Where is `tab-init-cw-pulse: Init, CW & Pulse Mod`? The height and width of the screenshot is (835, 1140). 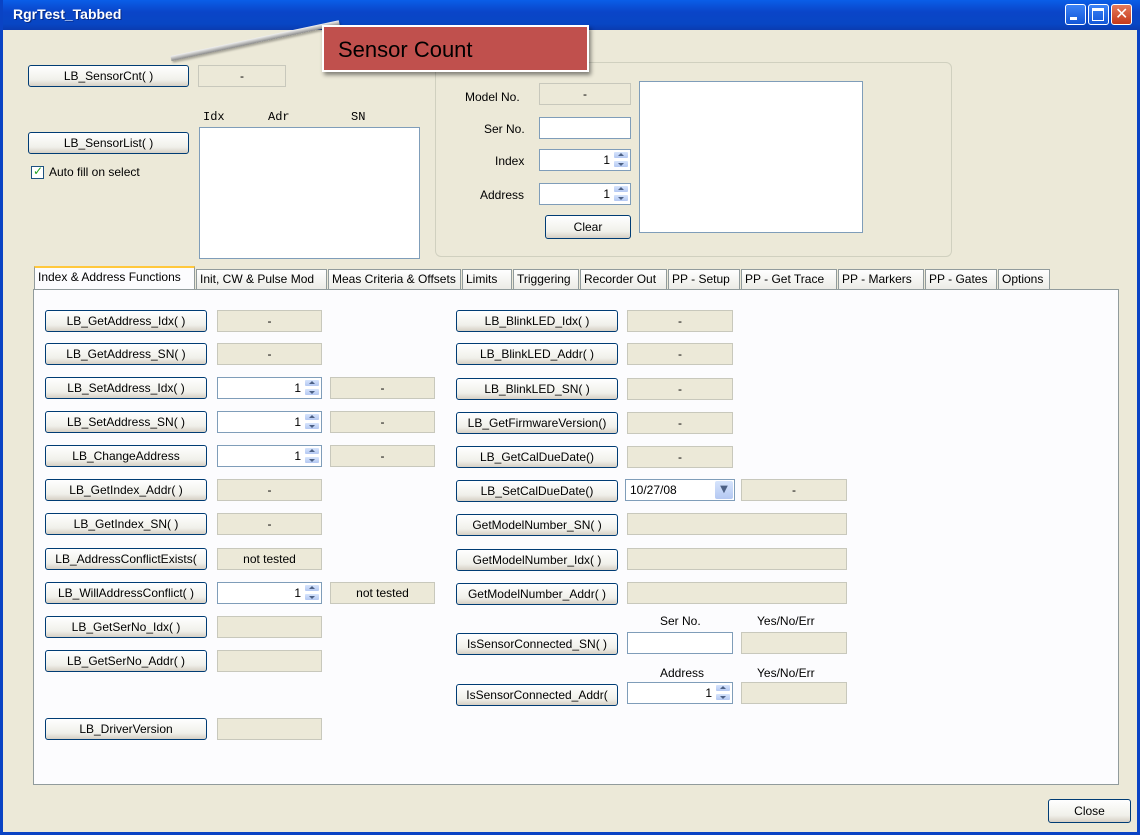
tab-init-cw-pulse: Init, CW & Pulse Mod is located at coordinates (261, 279).